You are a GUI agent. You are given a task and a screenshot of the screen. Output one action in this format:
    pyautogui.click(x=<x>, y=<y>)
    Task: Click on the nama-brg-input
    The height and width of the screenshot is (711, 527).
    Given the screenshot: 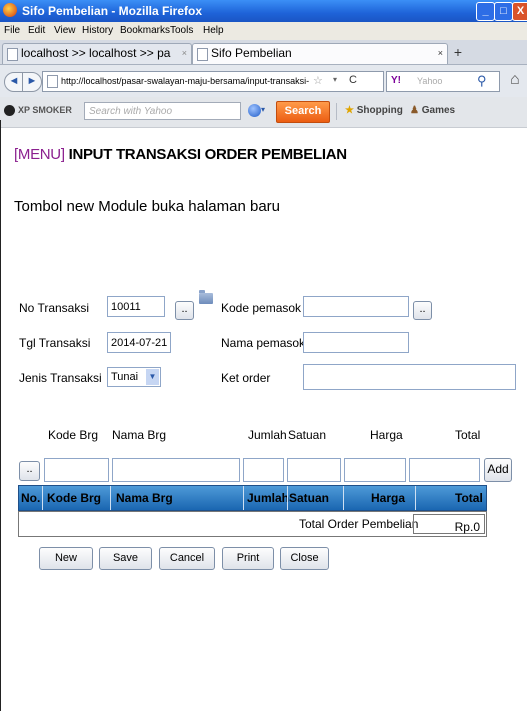 What is the action you would take?
    pyautogui.click(x=176, y=470)
    